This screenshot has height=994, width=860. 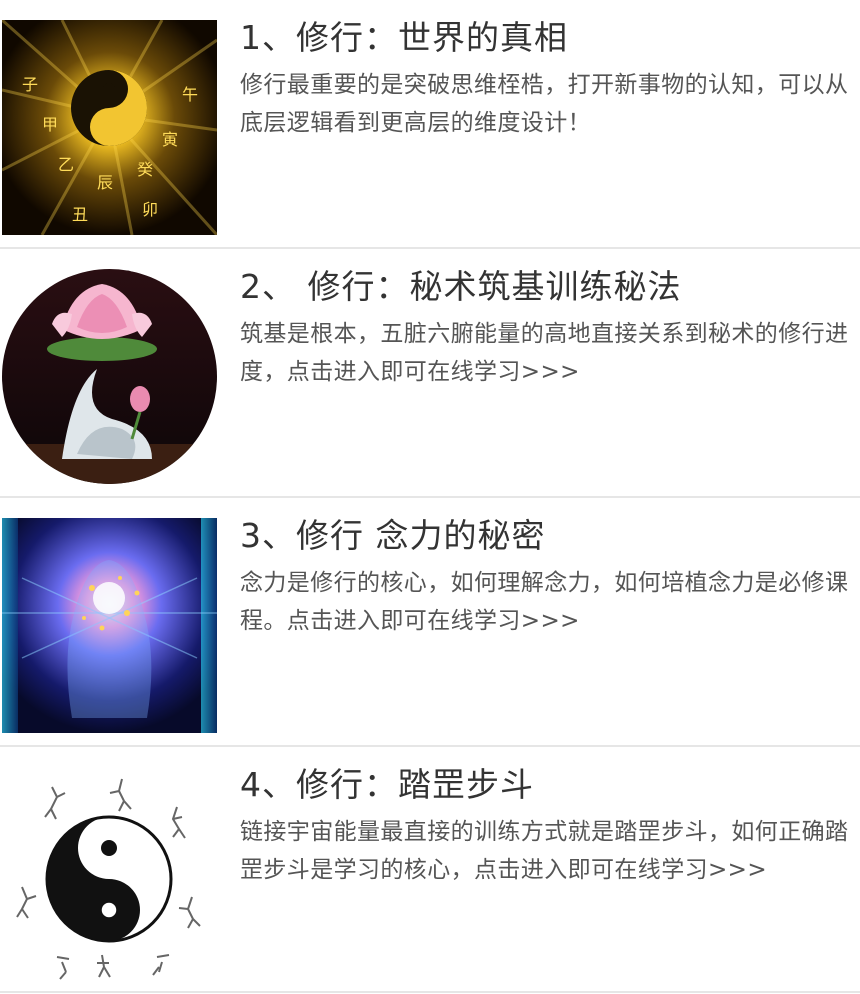 What do you see at coordinates (66, 164) in the screenshot?
I see `svg-text: 乙` at bounding box center [66, 164].